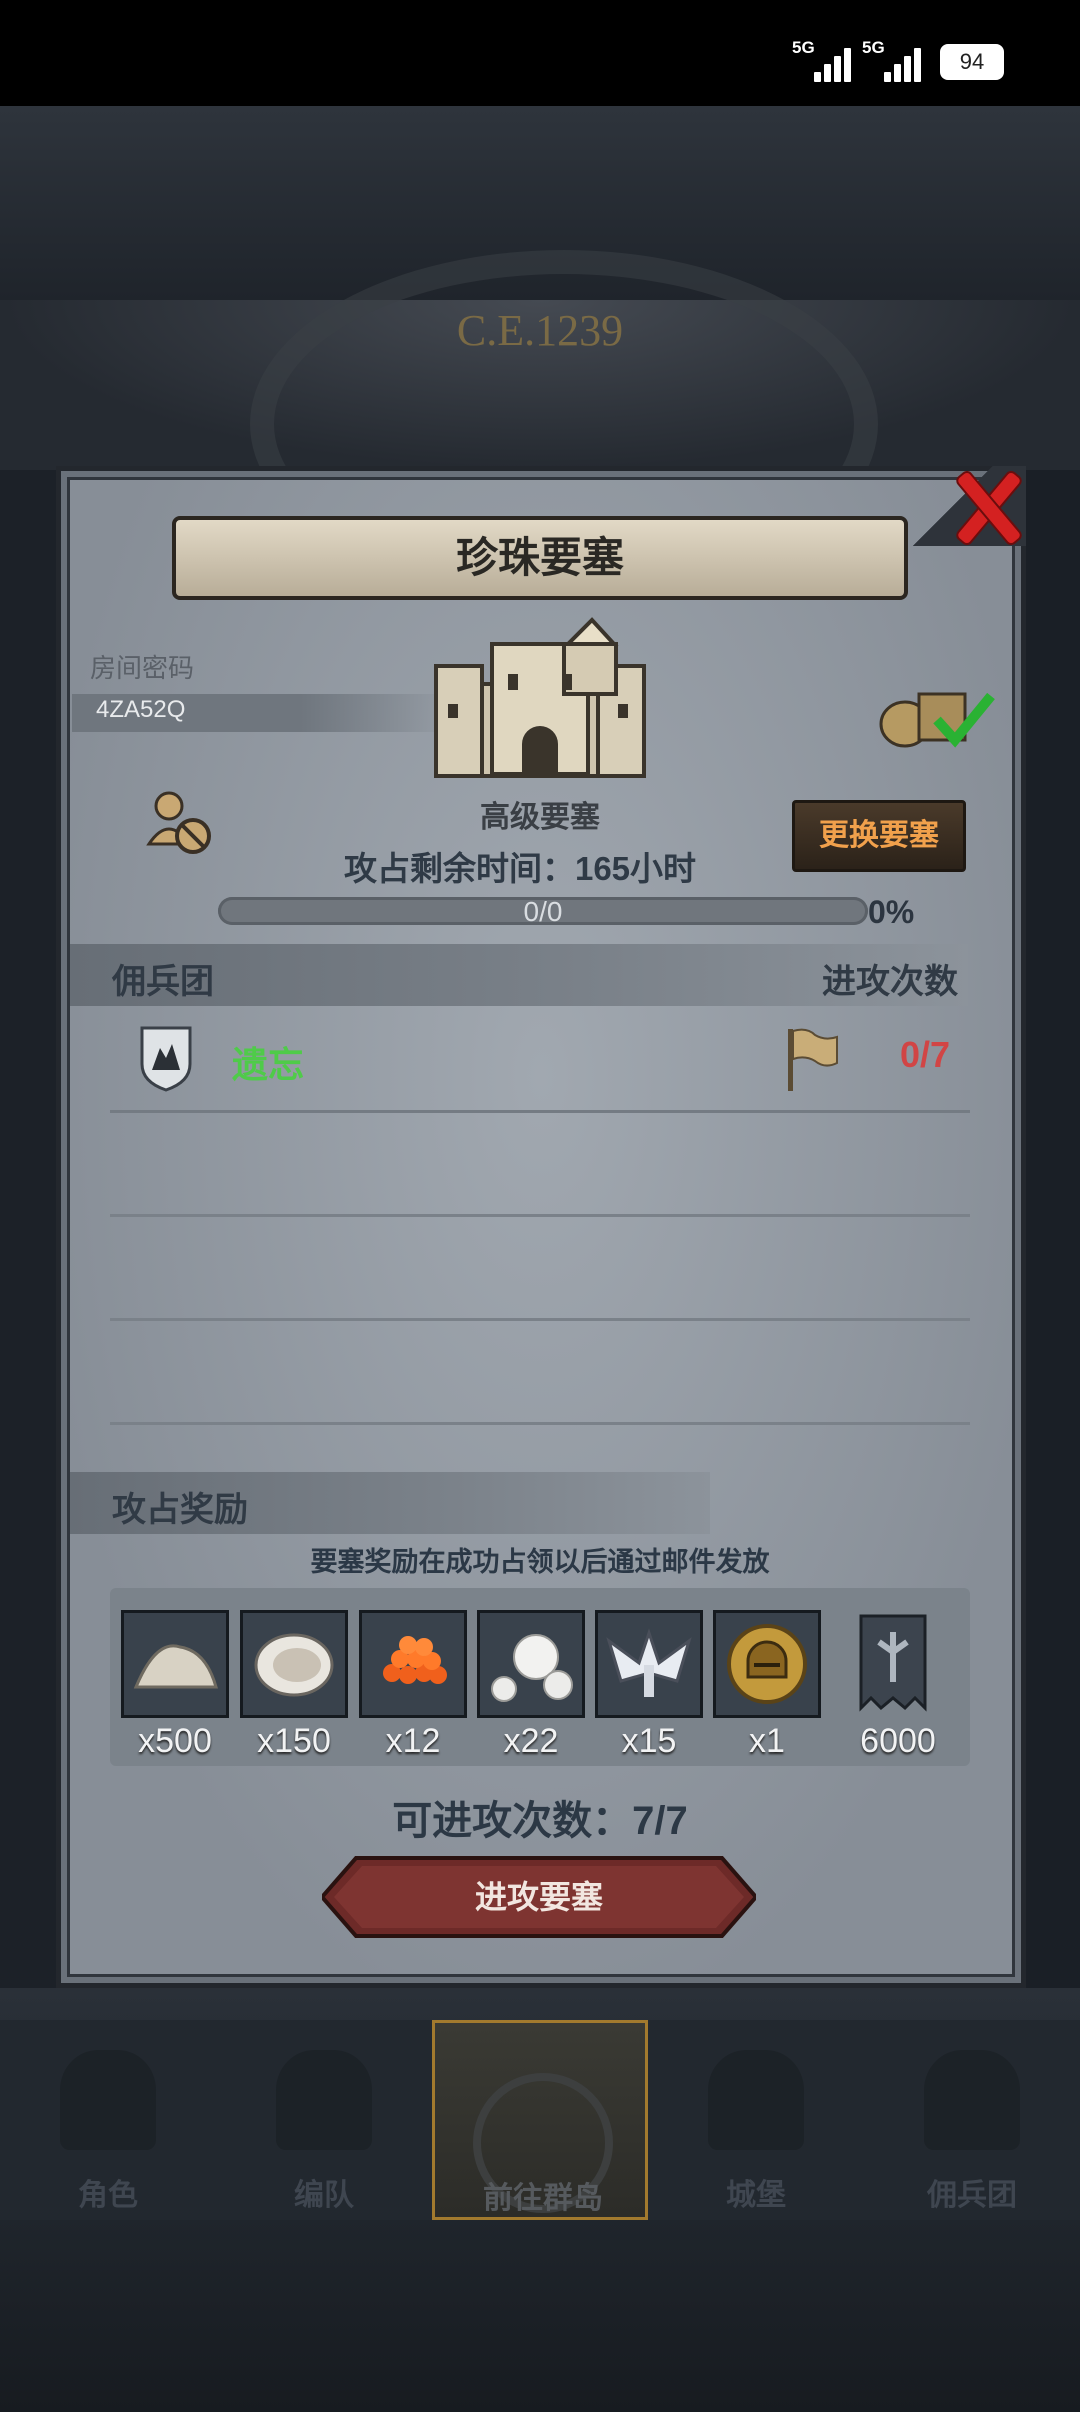 The width and height of the screenshot is (1080, 2412). I want to click on right-side-panel, so click(1051, 1240).